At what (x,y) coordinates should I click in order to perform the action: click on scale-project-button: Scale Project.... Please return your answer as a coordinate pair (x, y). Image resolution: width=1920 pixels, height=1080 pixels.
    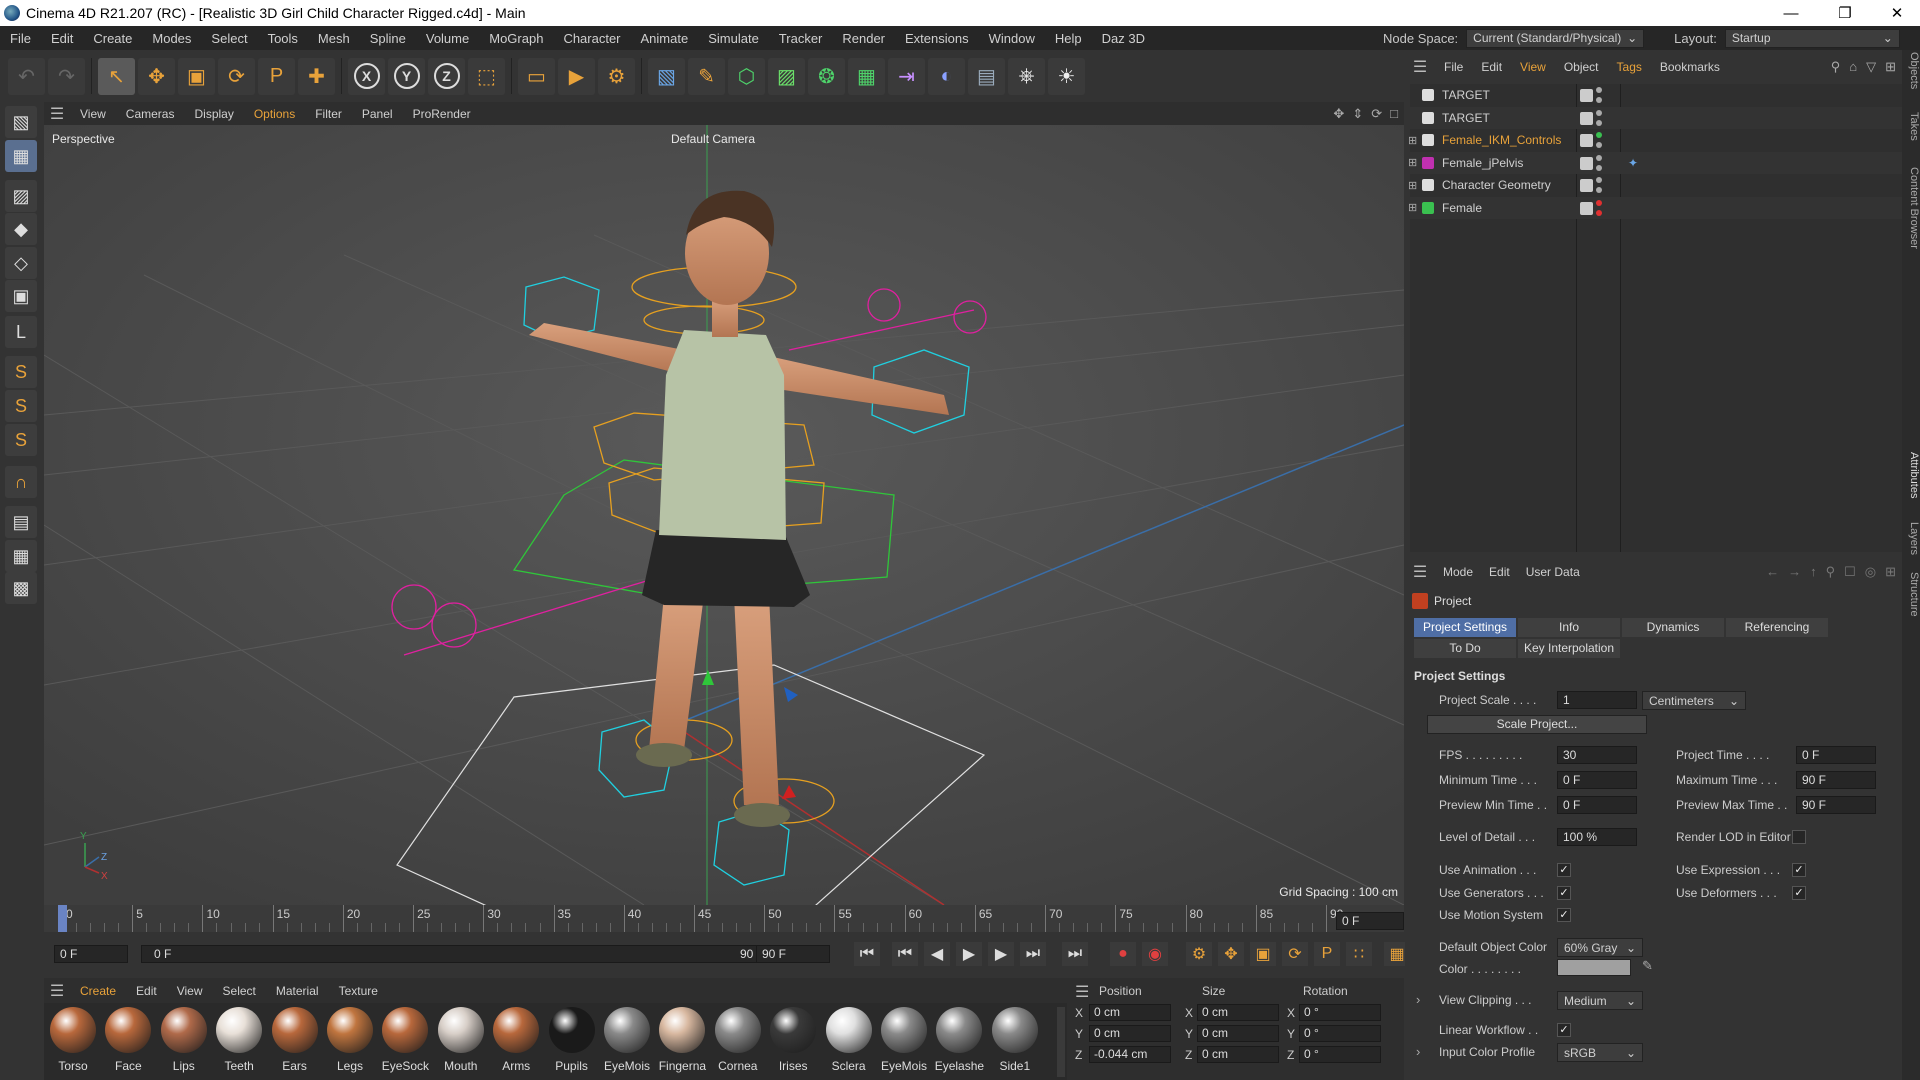
    Looking at the image, I should click on (1537, 724).